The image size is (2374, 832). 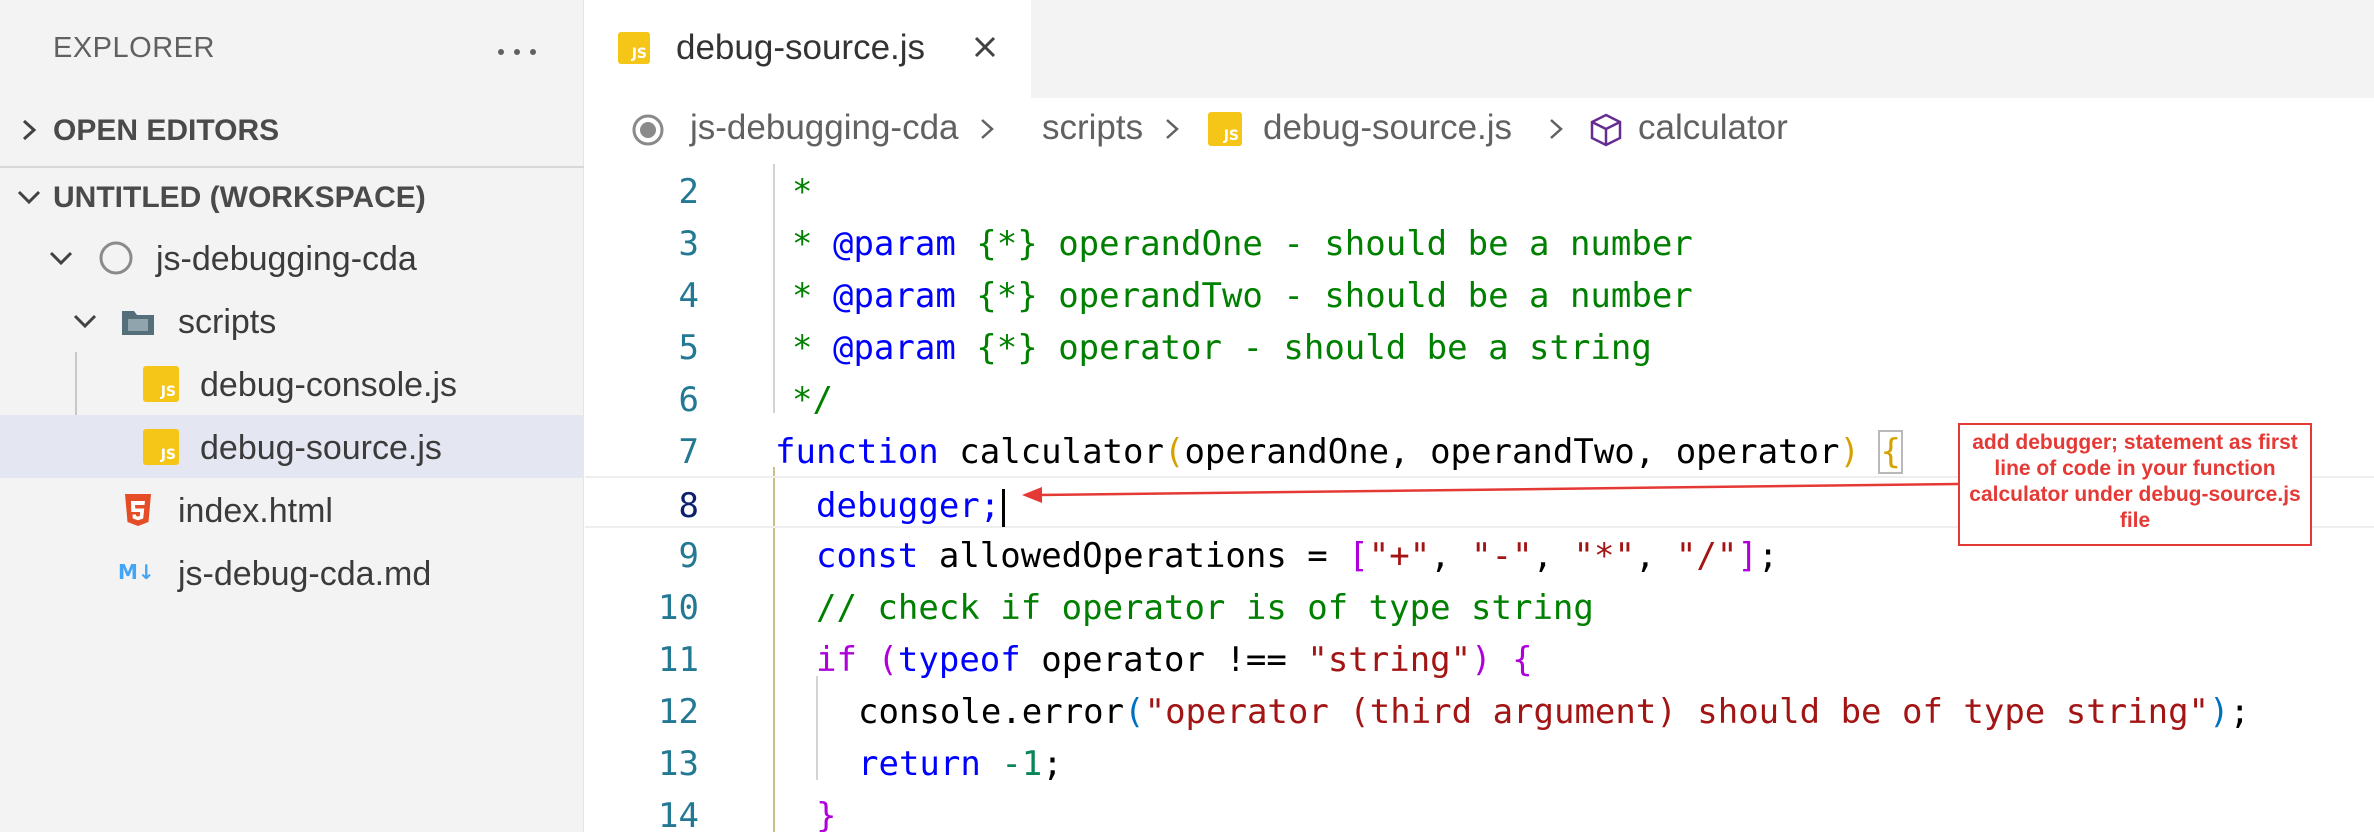 I want to click on code-text: if (typeof operator !== "string") {, so click(x=1174, y=660).